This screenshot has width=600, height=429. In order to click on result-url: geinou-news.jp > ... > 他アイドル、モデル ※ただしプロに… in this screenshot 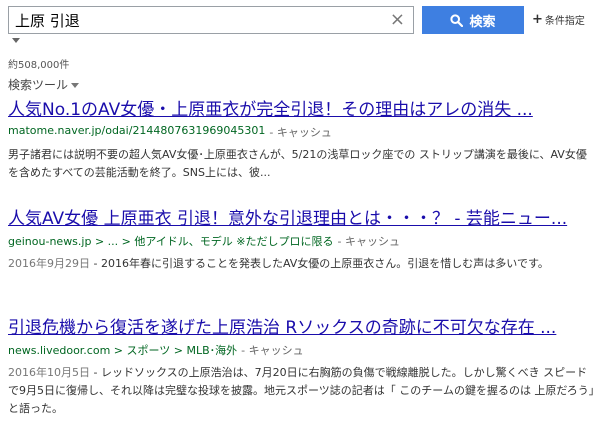, I will do `click(302, 241)`.